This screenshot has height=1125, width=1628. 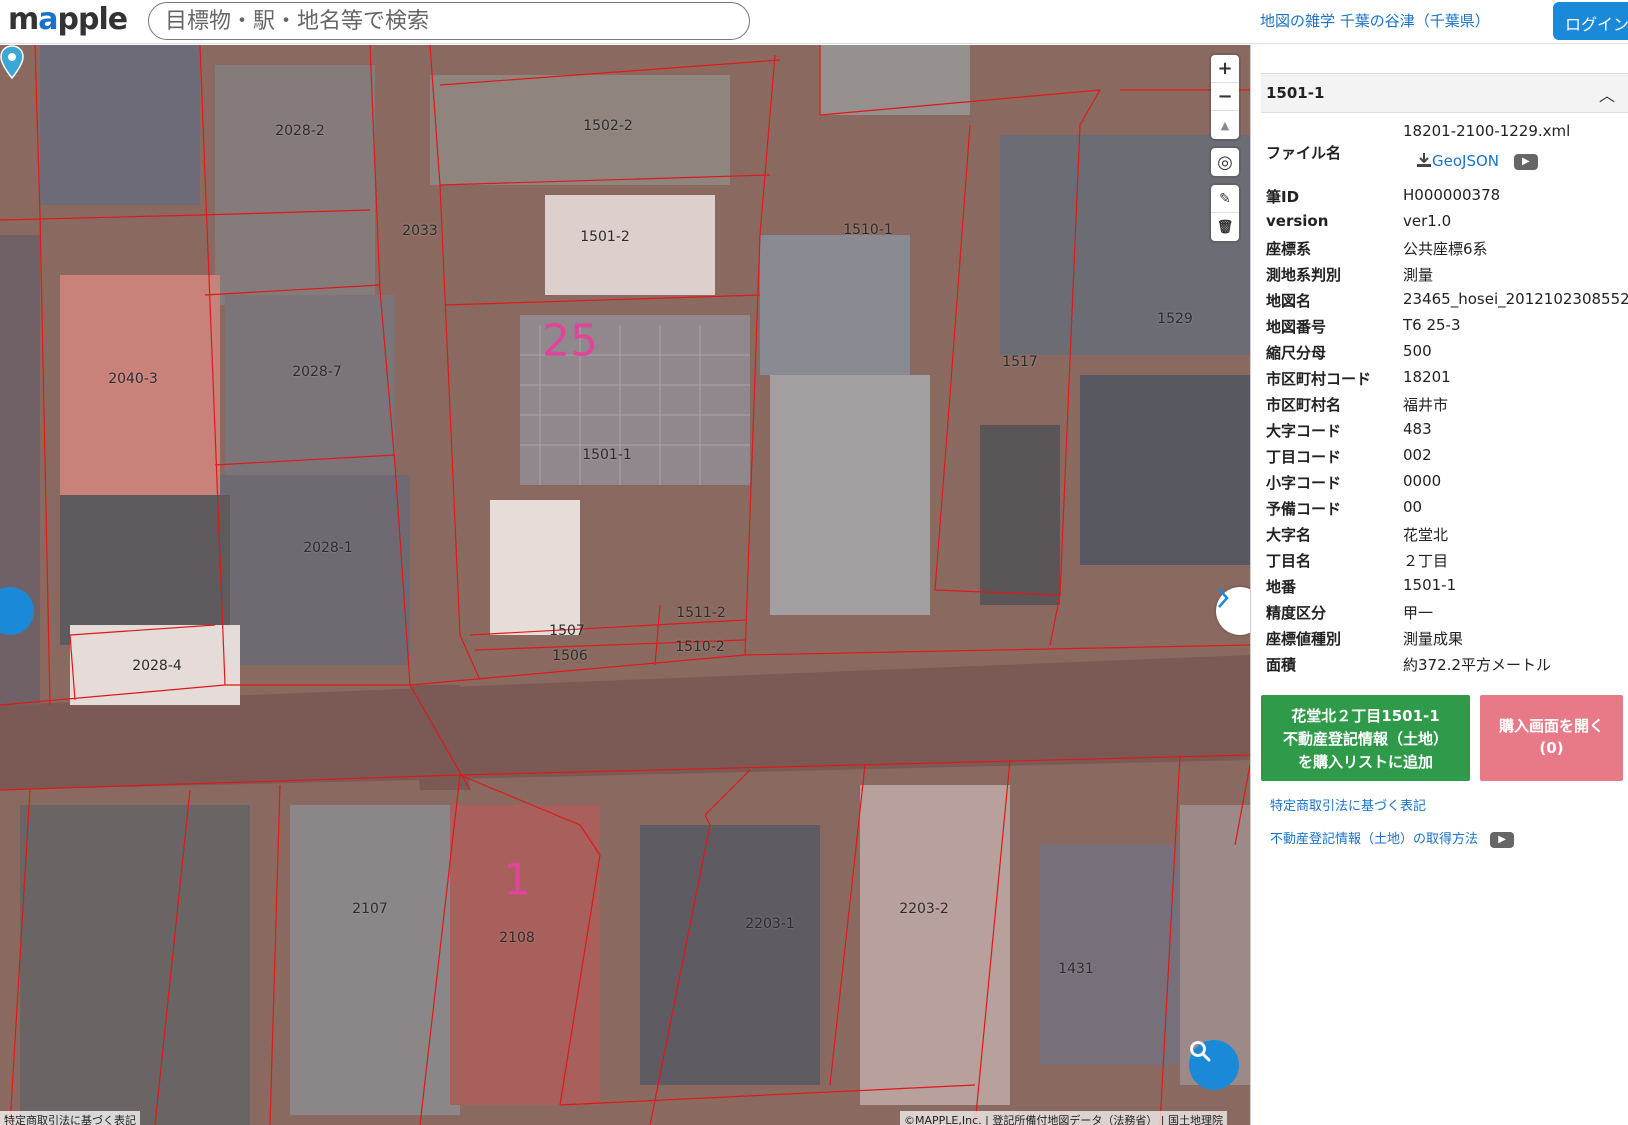 What do you see at coordinates (1446, 325) in the screenshot?
I see `attribute-row: 地図番号 T6 25-3` at bounding box center [1446, 325].